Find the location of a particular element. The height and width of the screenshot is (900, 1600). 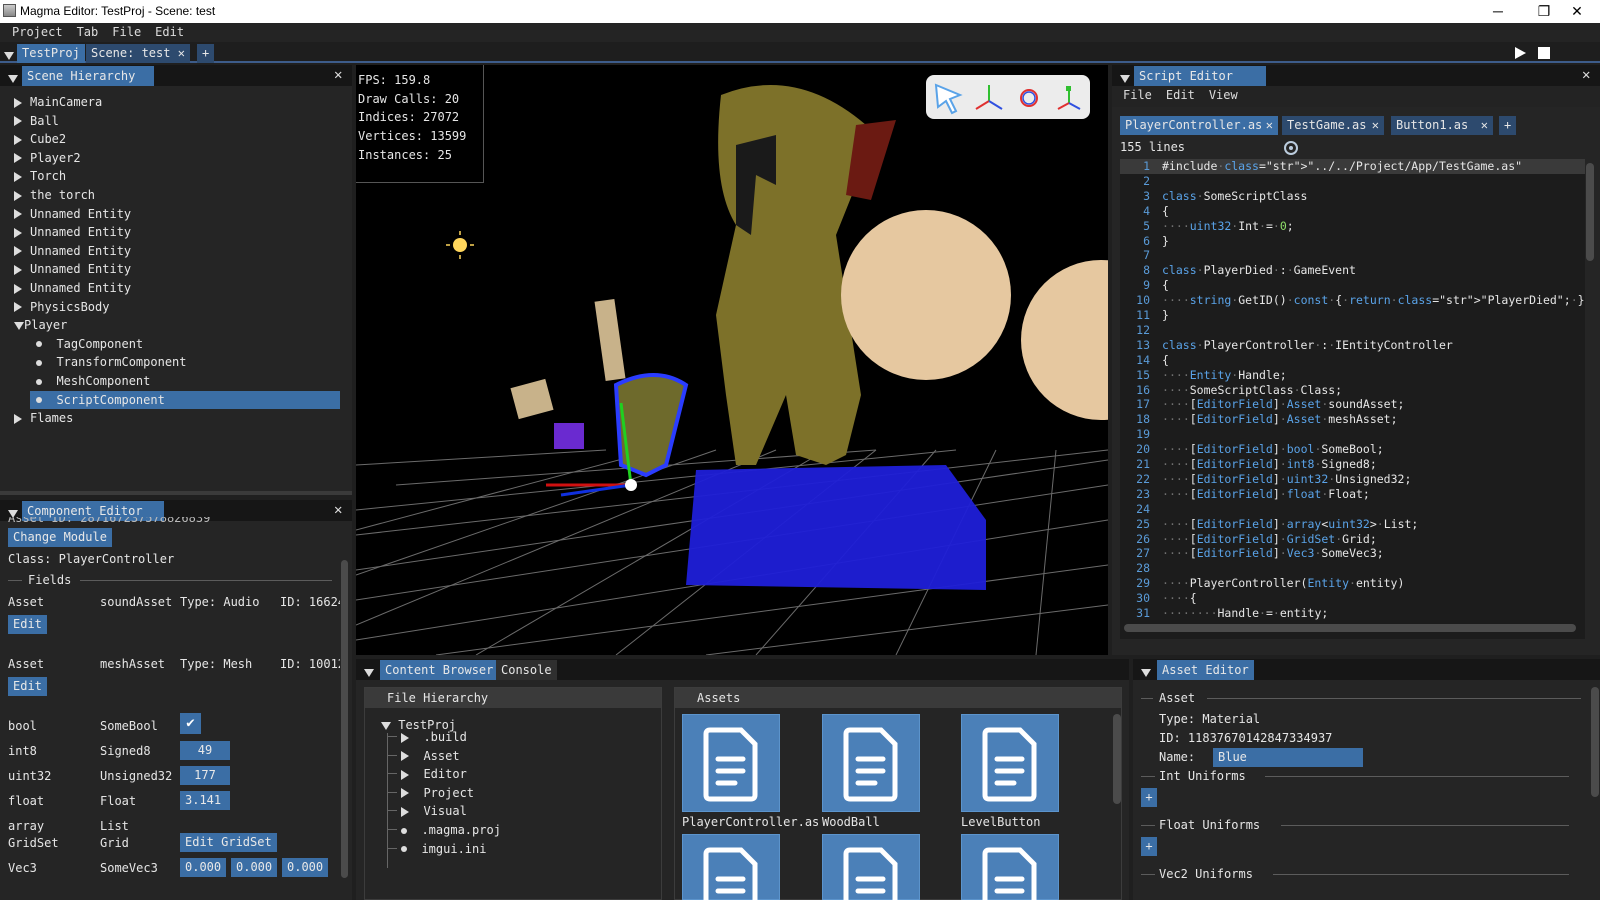

component-item: TransformComponent is located at coordinates (185, 362).